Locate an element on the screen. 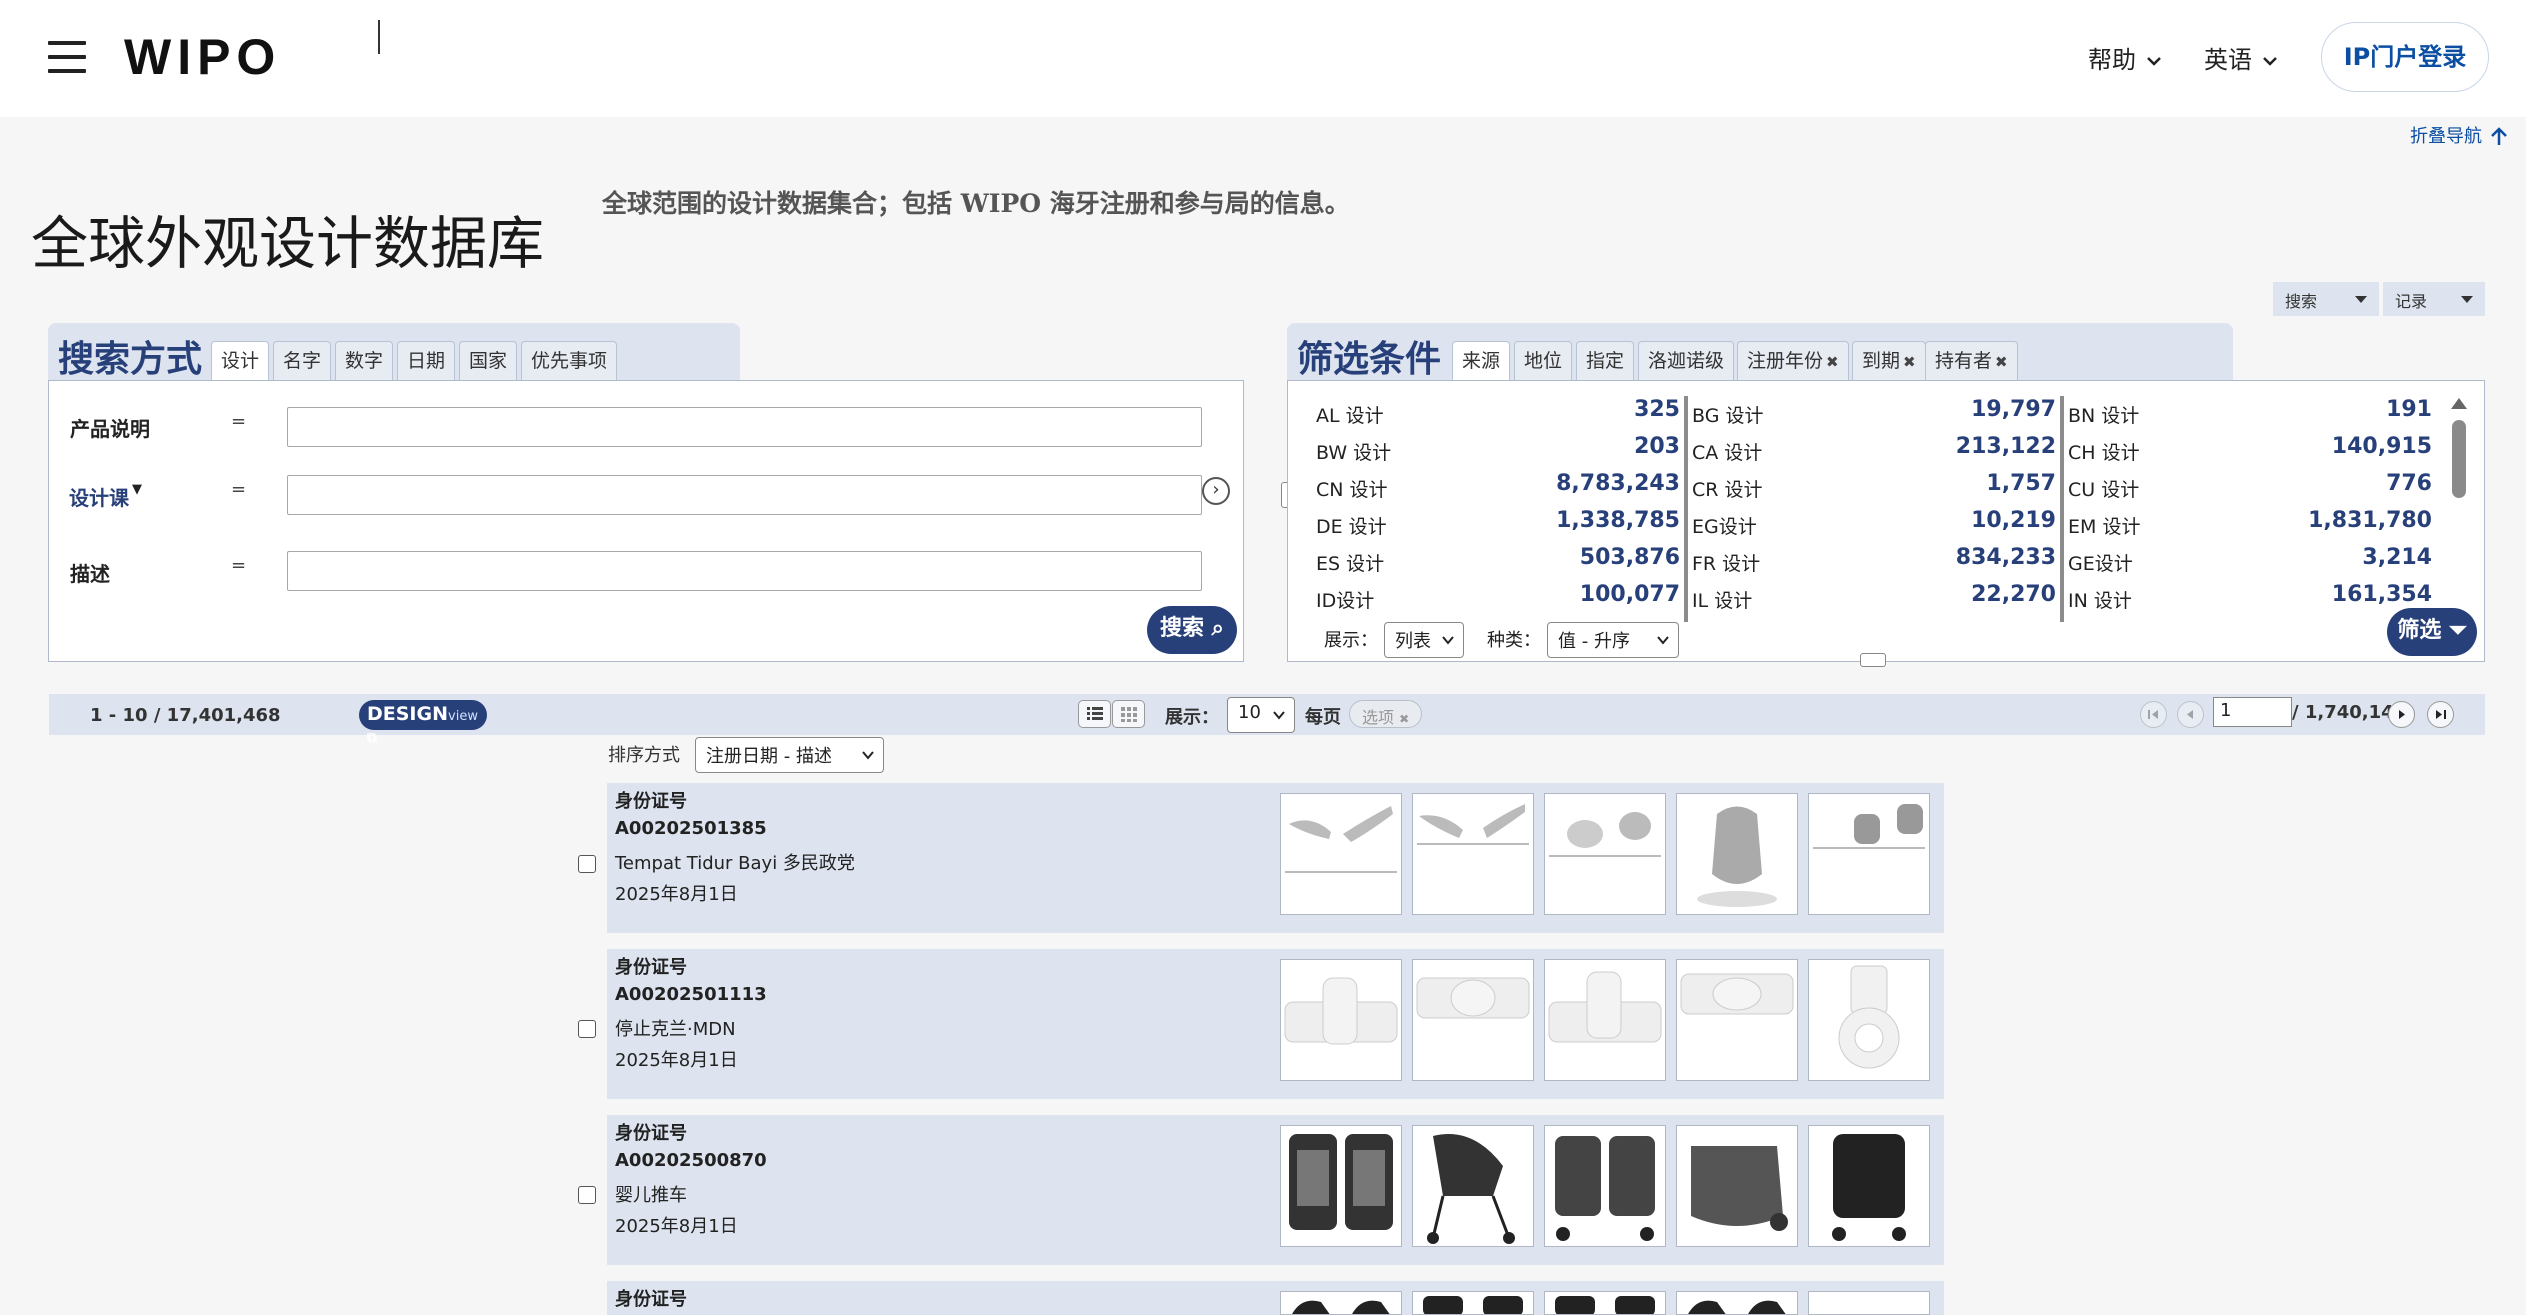 The height and width of the screenshot is (1315, 2526). filter-item-name: AL 设计 is located at coordinates (1350, 414).